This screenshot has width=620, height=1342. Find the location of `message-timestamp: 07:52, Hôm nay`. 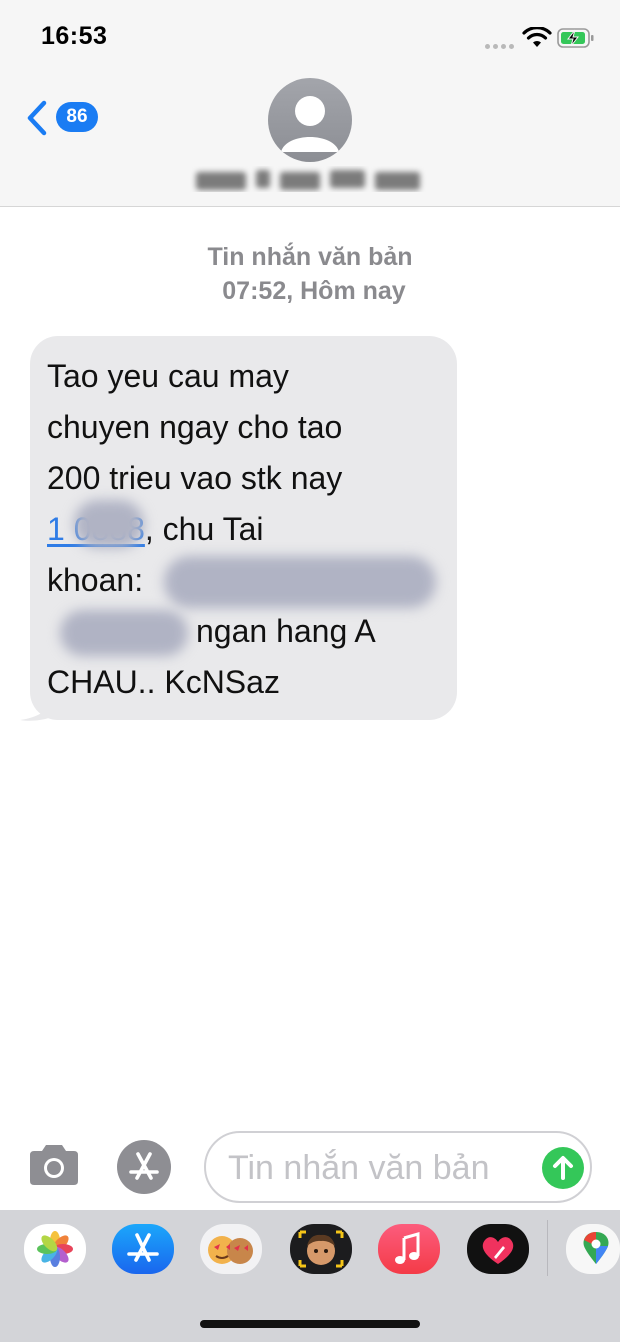

message-timestamp: 07:52, Hôm nay is located at coordinates (314, 291).